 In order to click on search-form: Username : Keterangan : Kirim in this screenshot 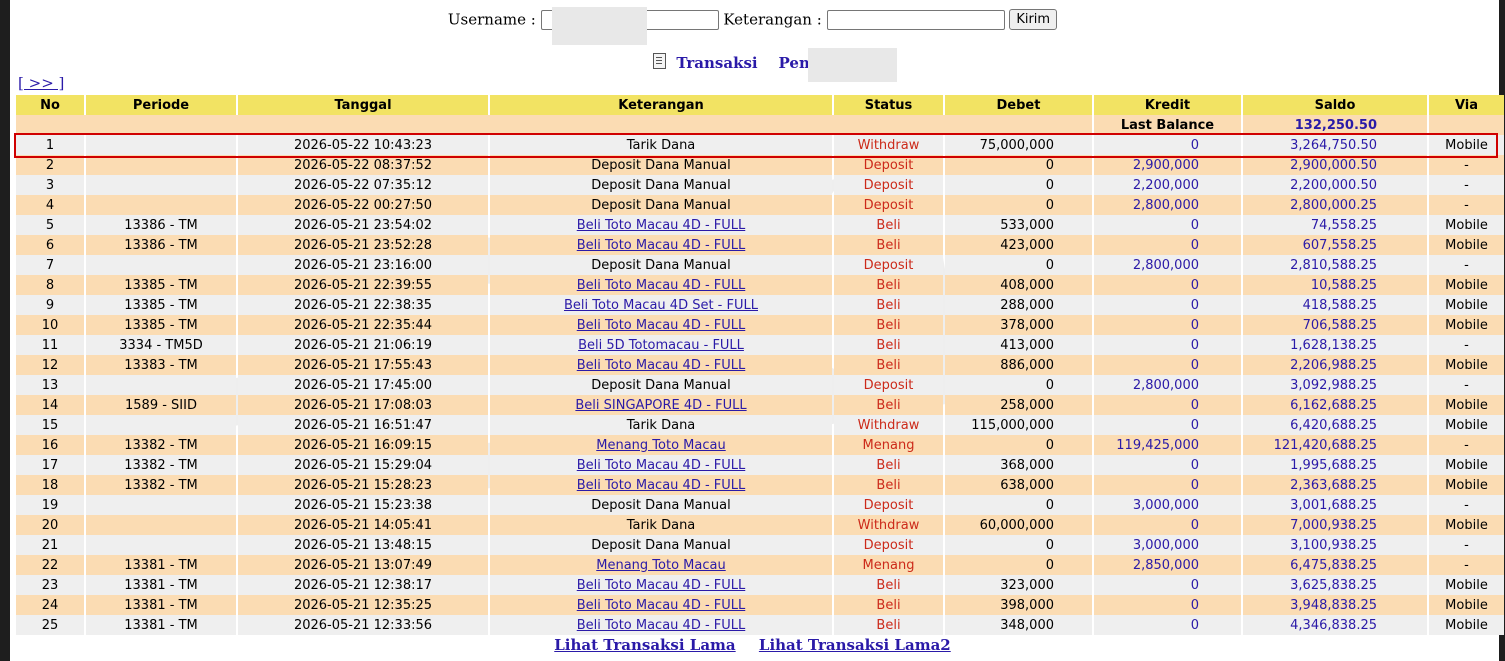, I will do `click(752, 19)`.